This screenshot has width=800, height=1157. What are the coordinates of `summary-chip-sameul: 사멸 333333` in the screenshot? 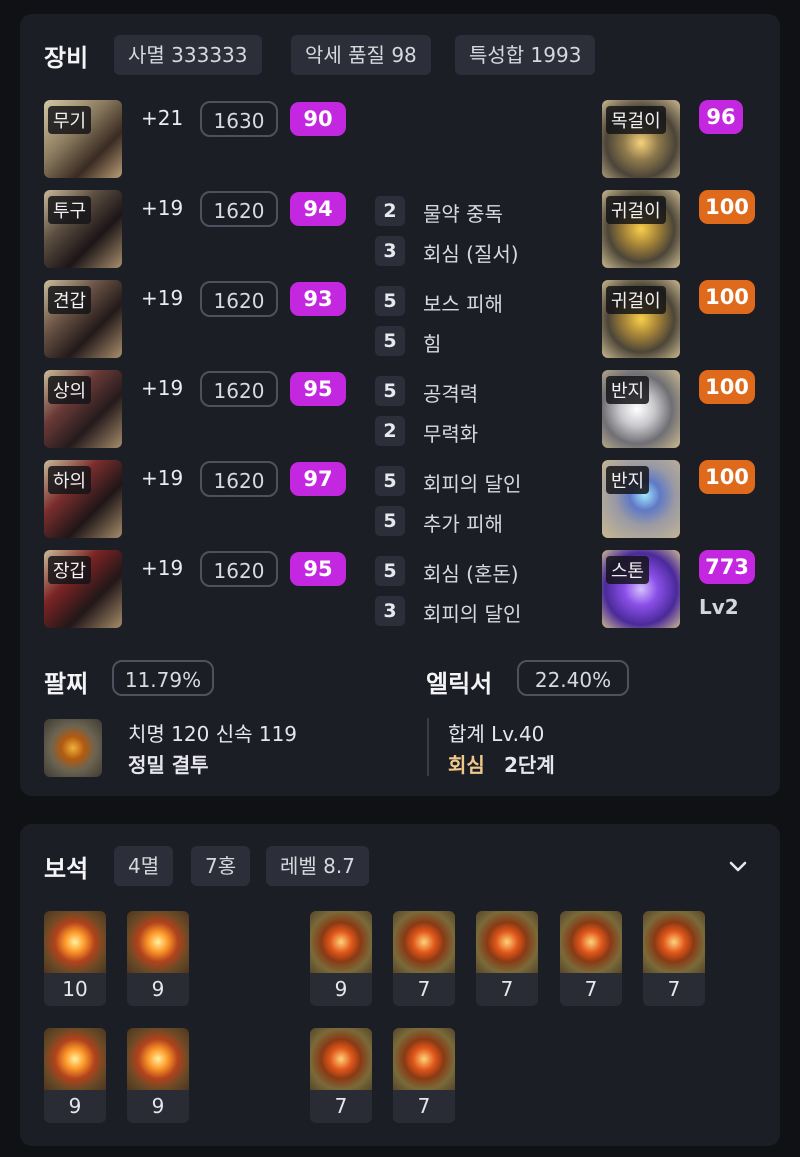 It's located at (188, 55).